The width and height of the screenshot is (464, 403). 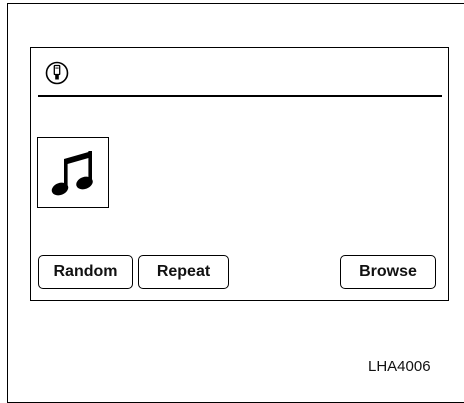 What do you see at coordinates (183, 272) in the screenshot?
I see `repeat-button: Repeat` at bounding box center [183, 272].